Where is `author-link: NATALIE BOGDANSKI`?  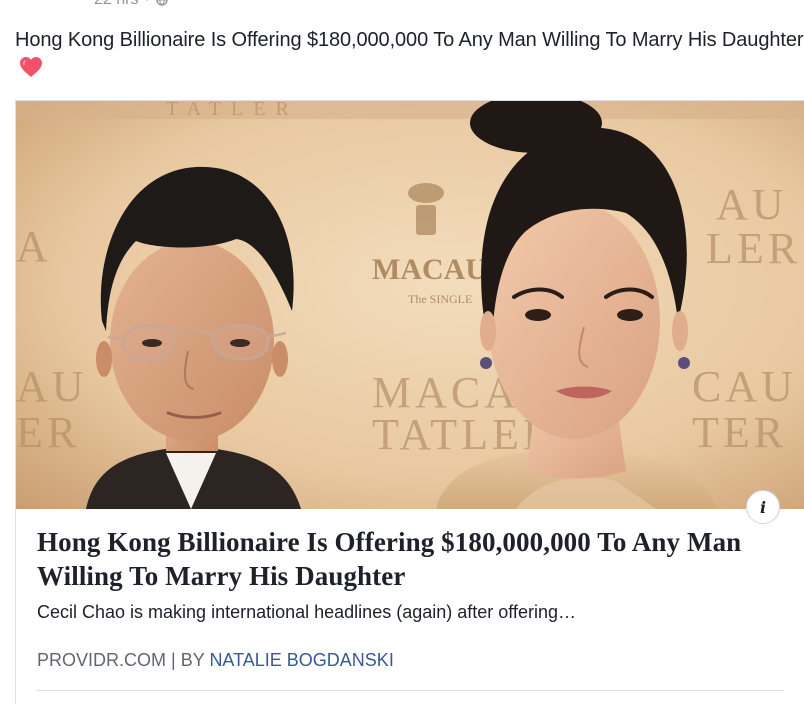 author-link: NATALIE BOGDANSKI is located at coordinates (301, 660).